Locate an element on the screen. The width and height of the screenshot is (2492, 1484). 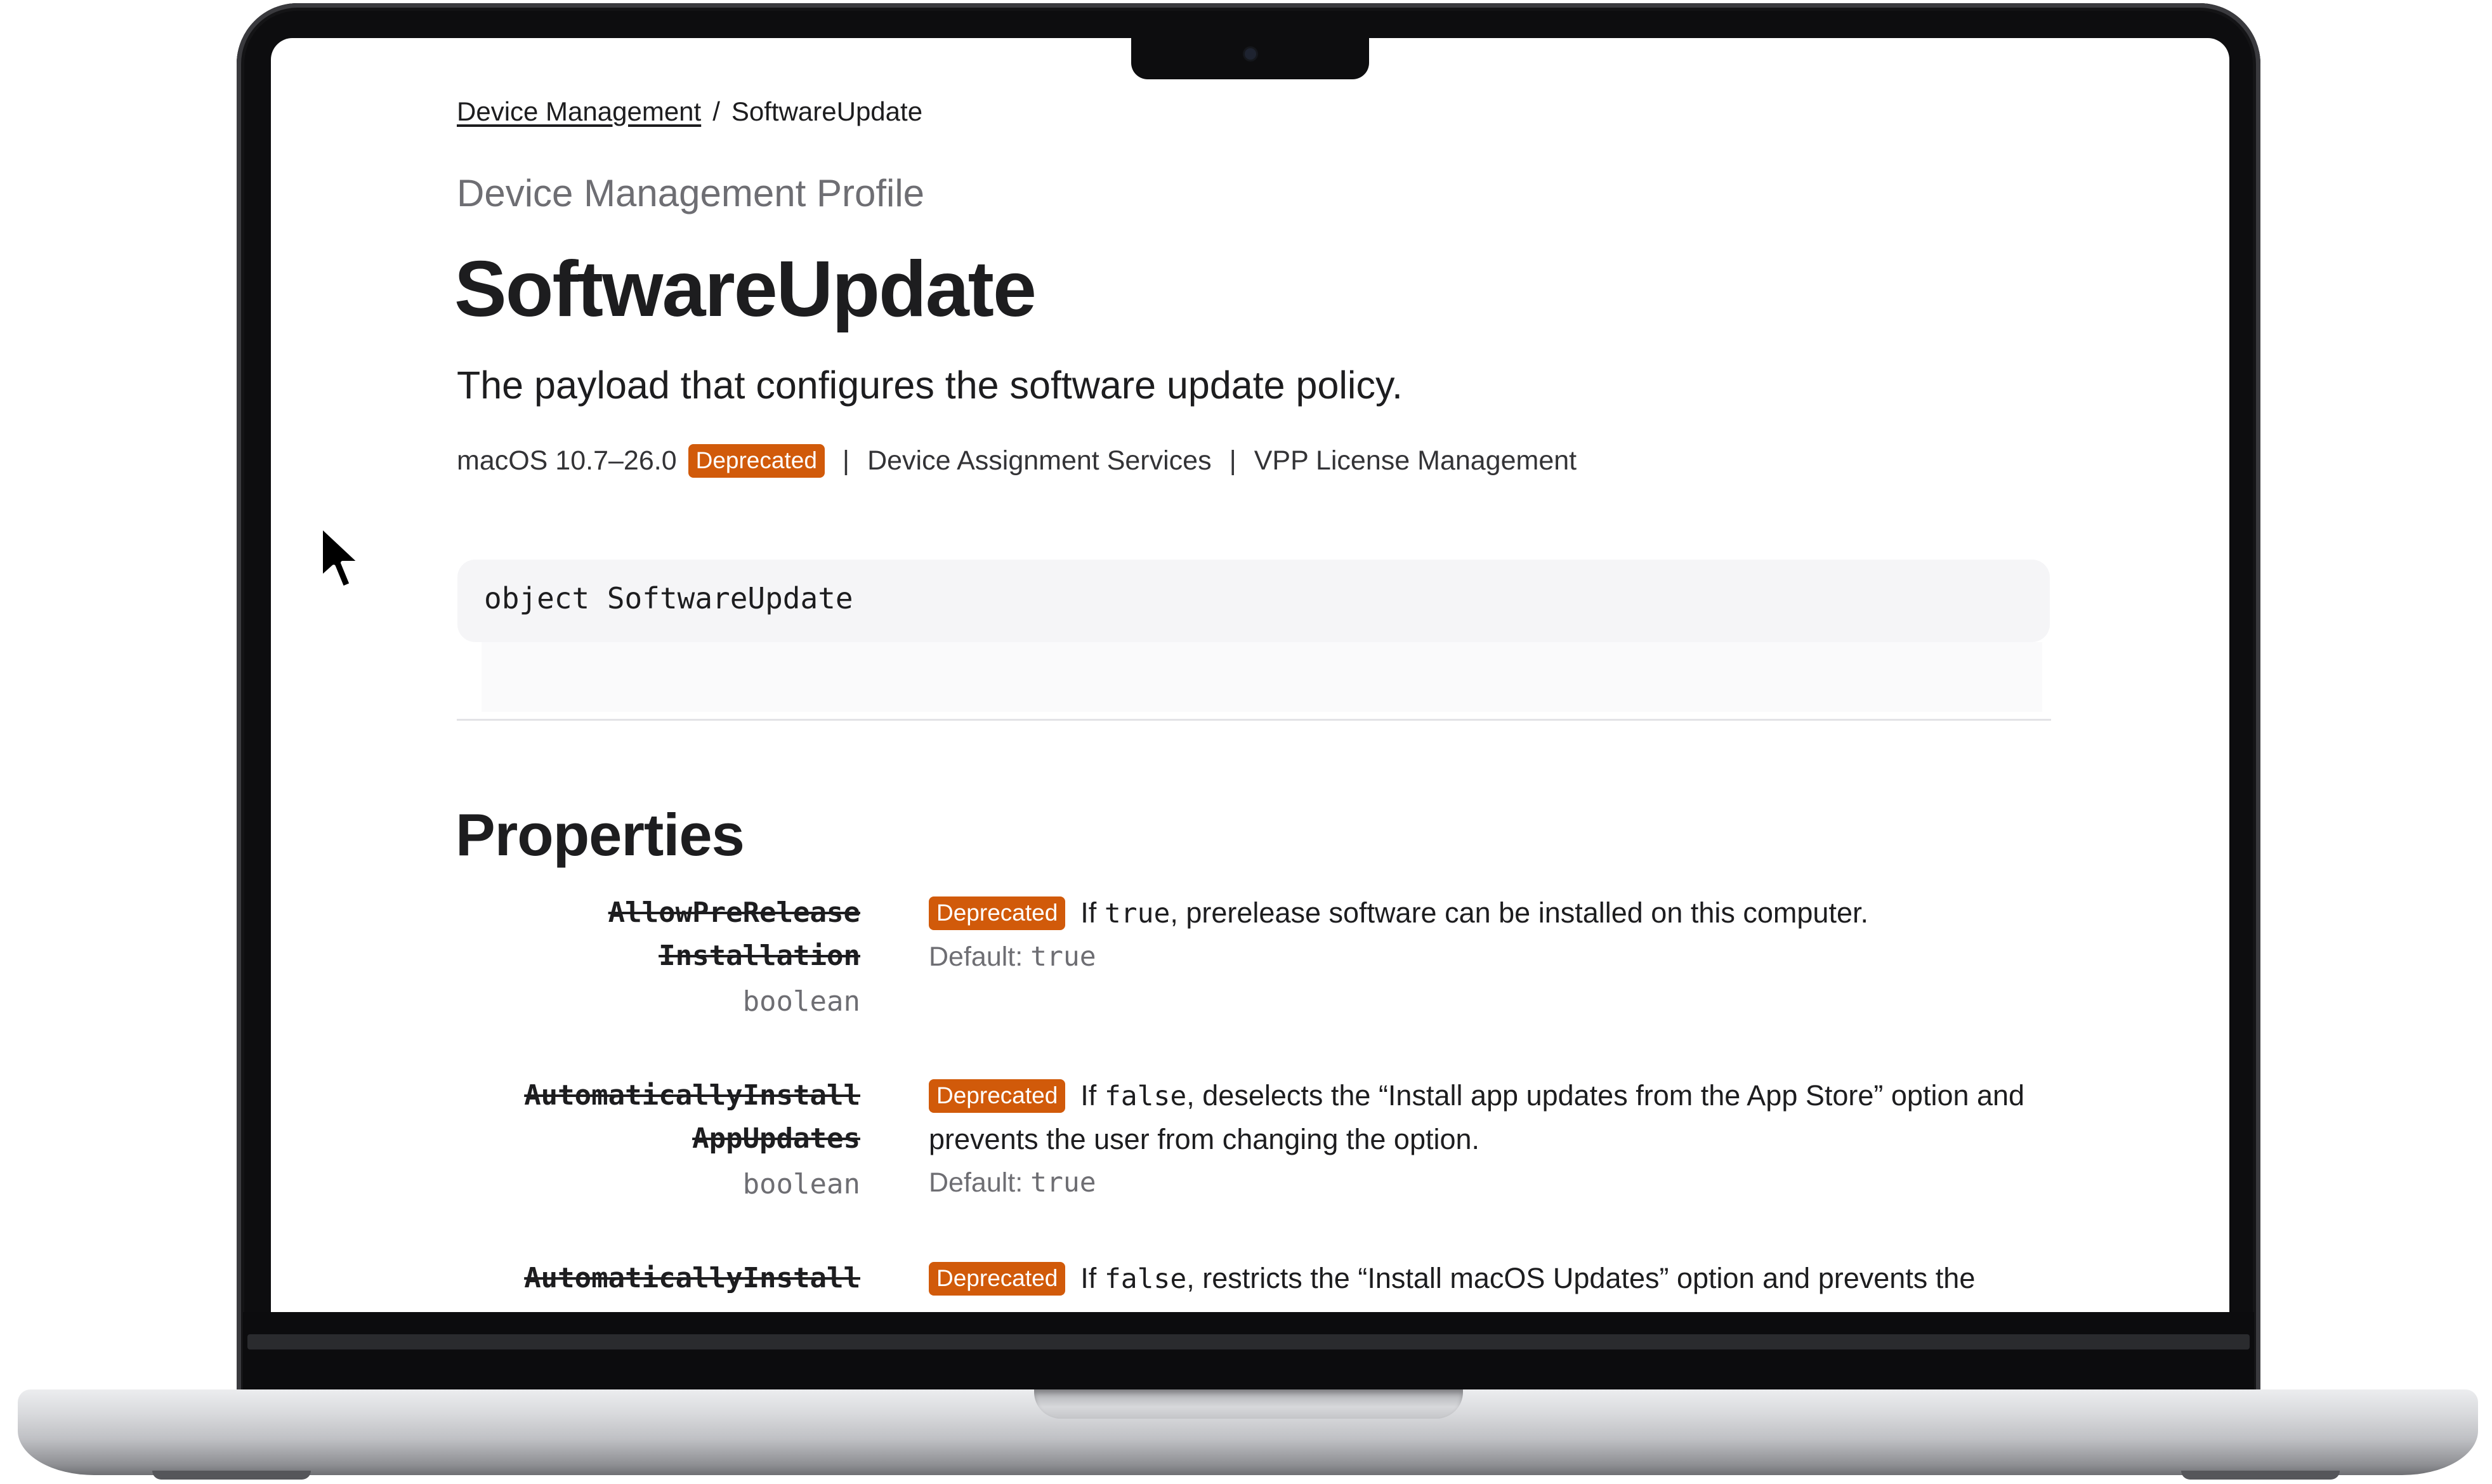
breadcrumb: Device Management / SoftwareUpdate is located at coordinates (689, 112).